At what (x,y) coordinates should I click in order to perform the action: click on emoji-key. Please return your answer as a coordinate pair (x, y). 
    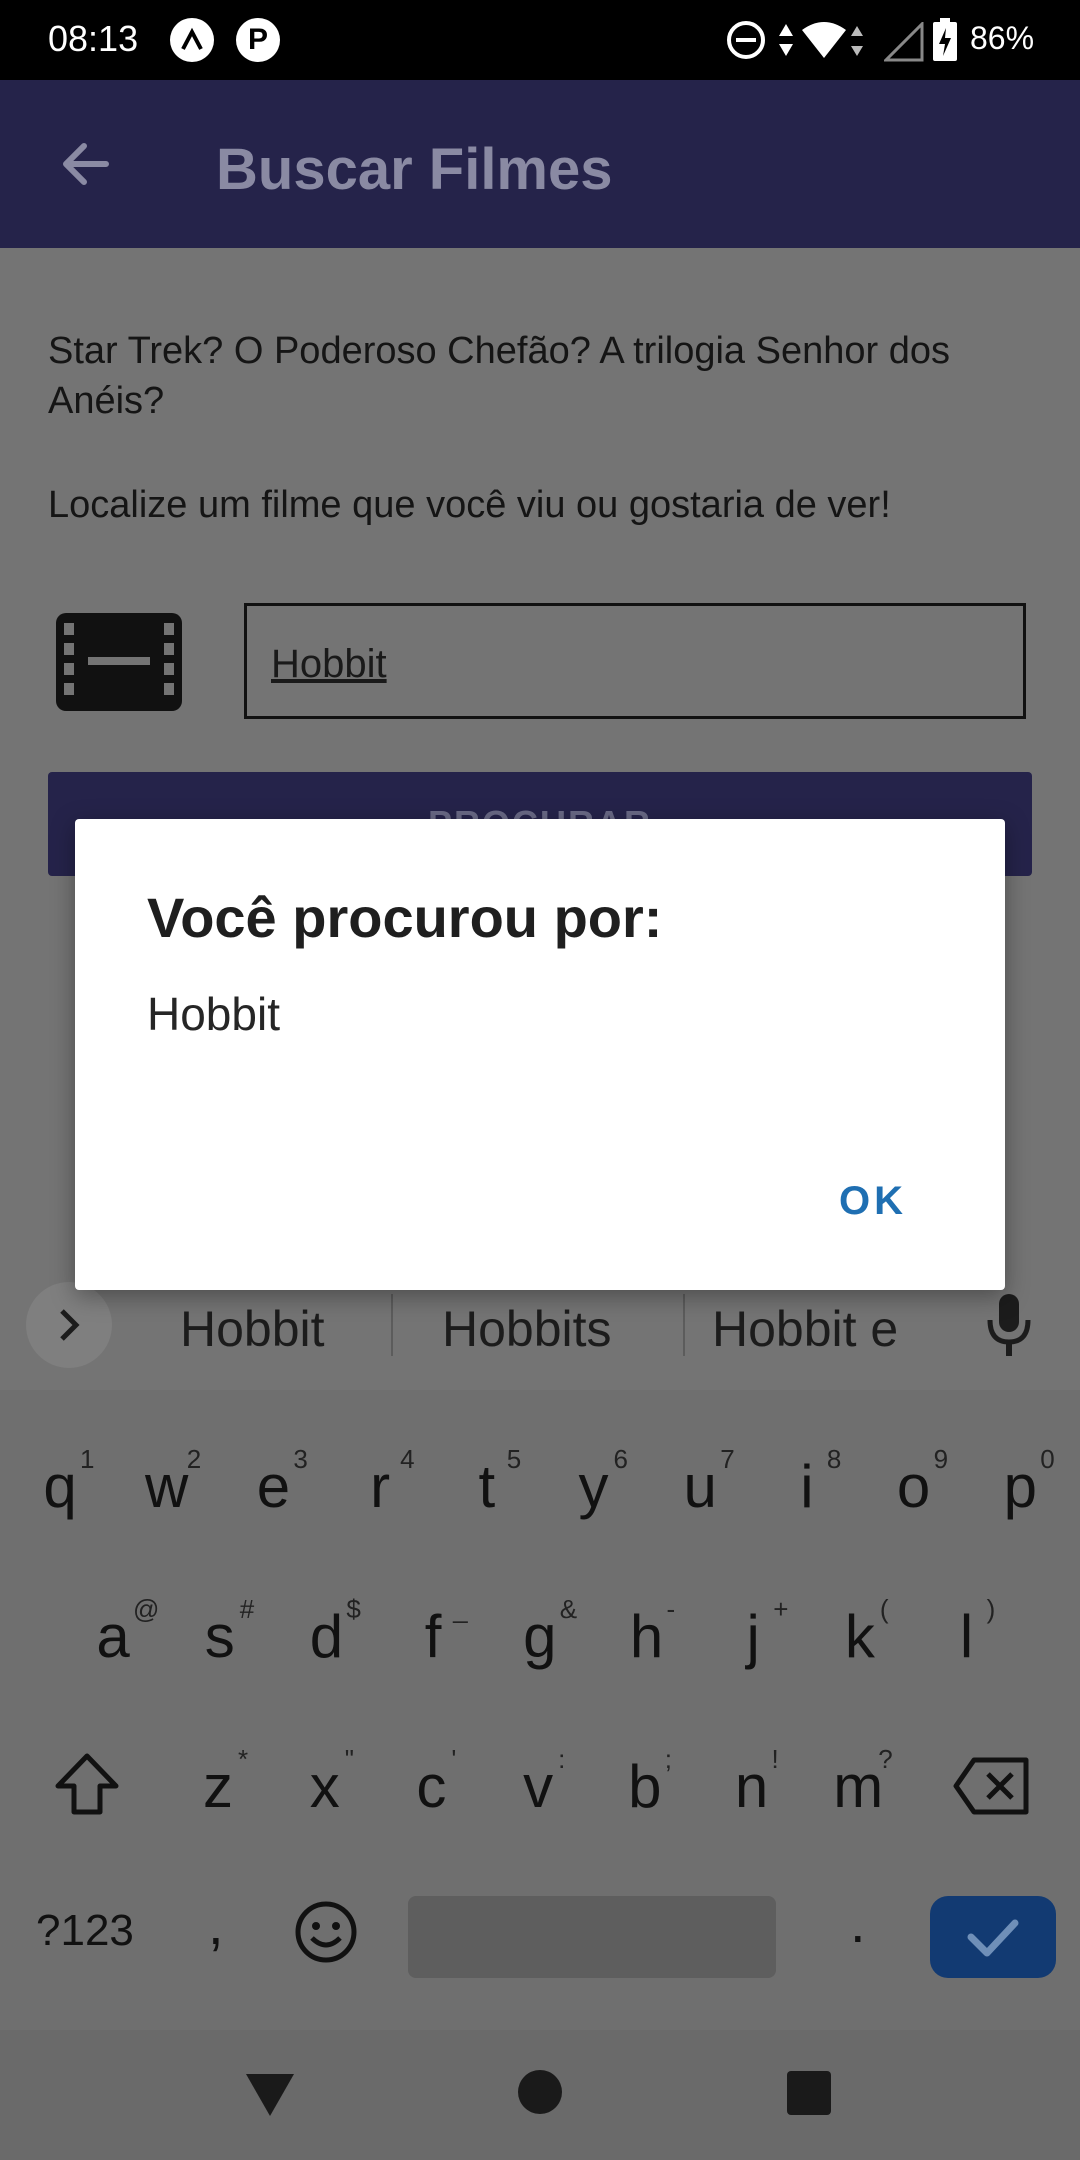
    Looking at the image, I should click on (326, 1934).